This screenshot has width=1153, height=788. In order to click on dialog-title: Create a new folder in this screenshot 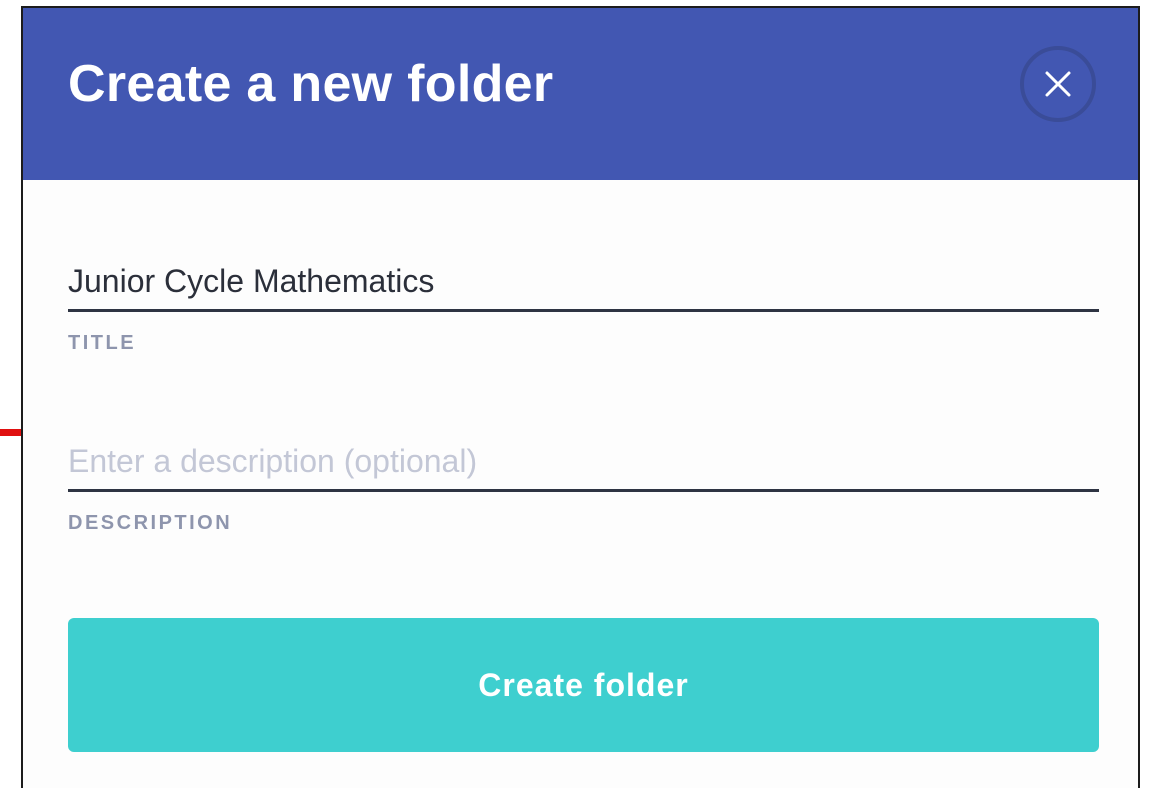, I will do `click(311, 84)`.